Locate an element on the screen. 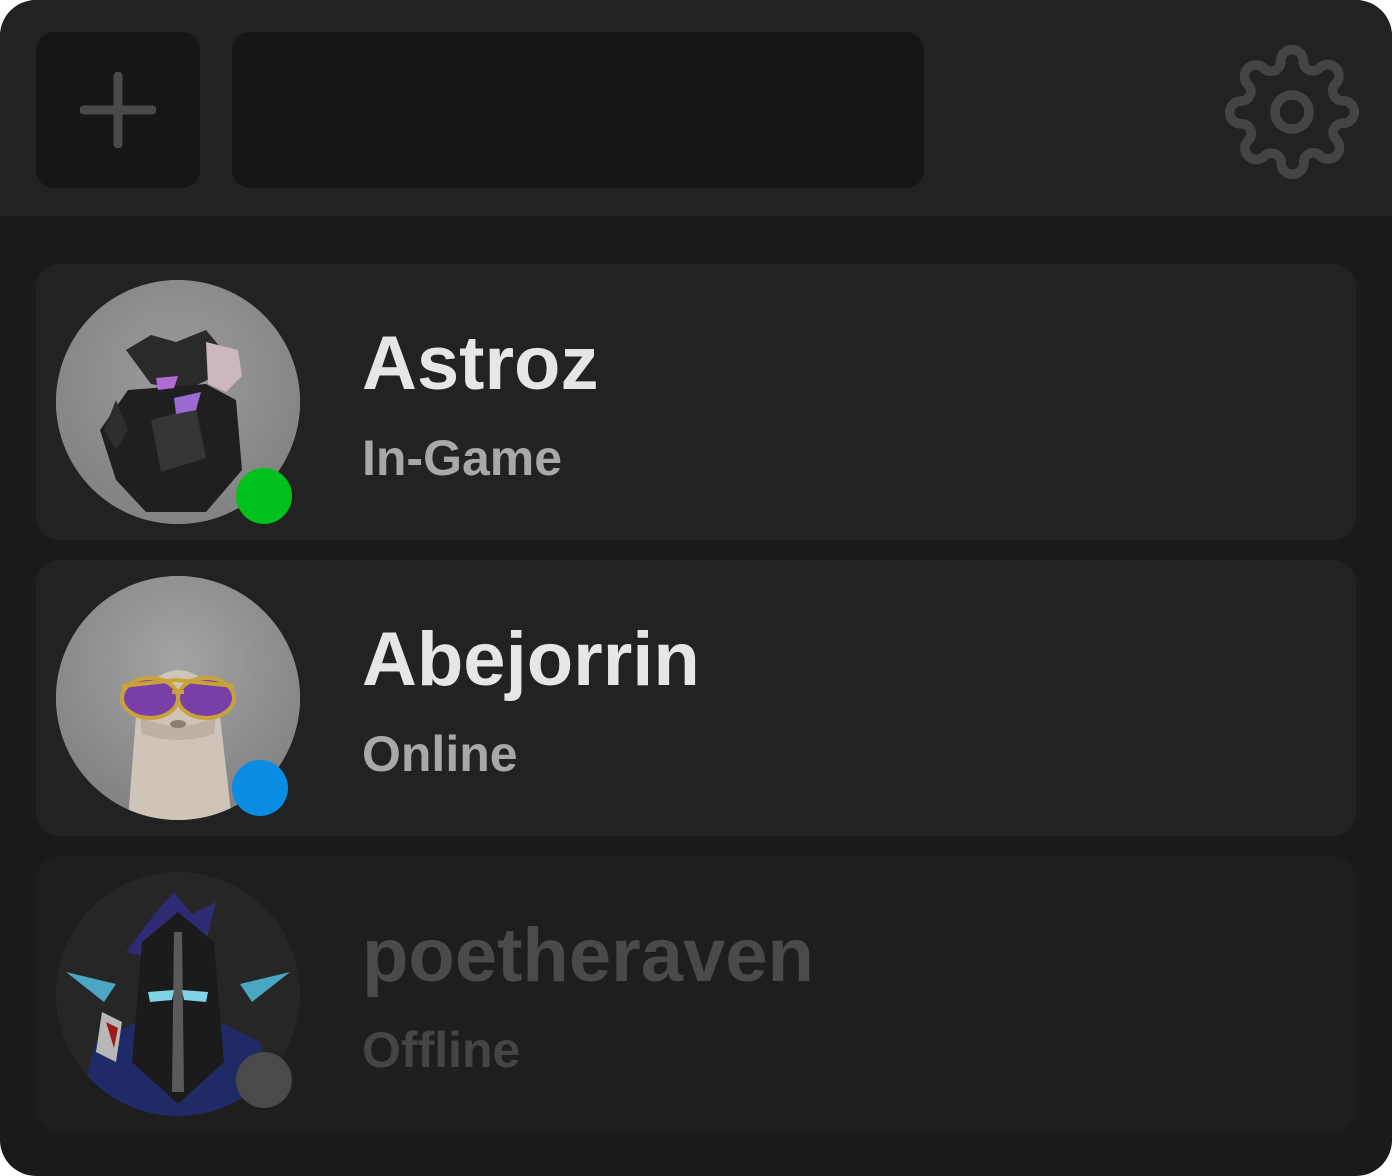  friend-name: poetheraven is located at coordinates (588, 955).